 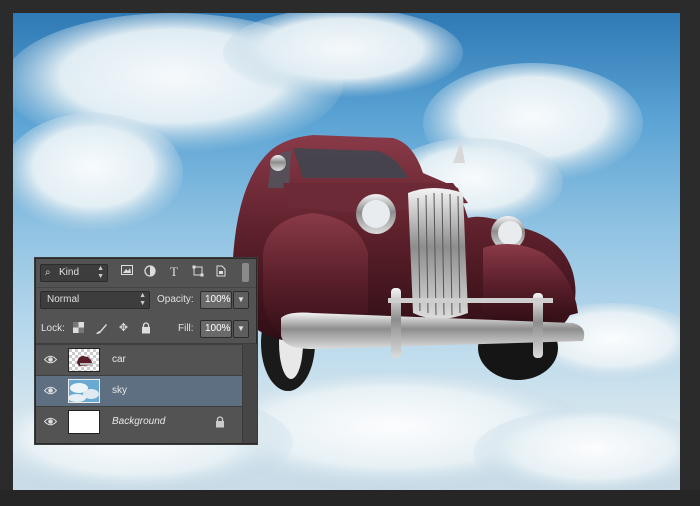 I want to click on lock-icon, so click(x=220, y=423).